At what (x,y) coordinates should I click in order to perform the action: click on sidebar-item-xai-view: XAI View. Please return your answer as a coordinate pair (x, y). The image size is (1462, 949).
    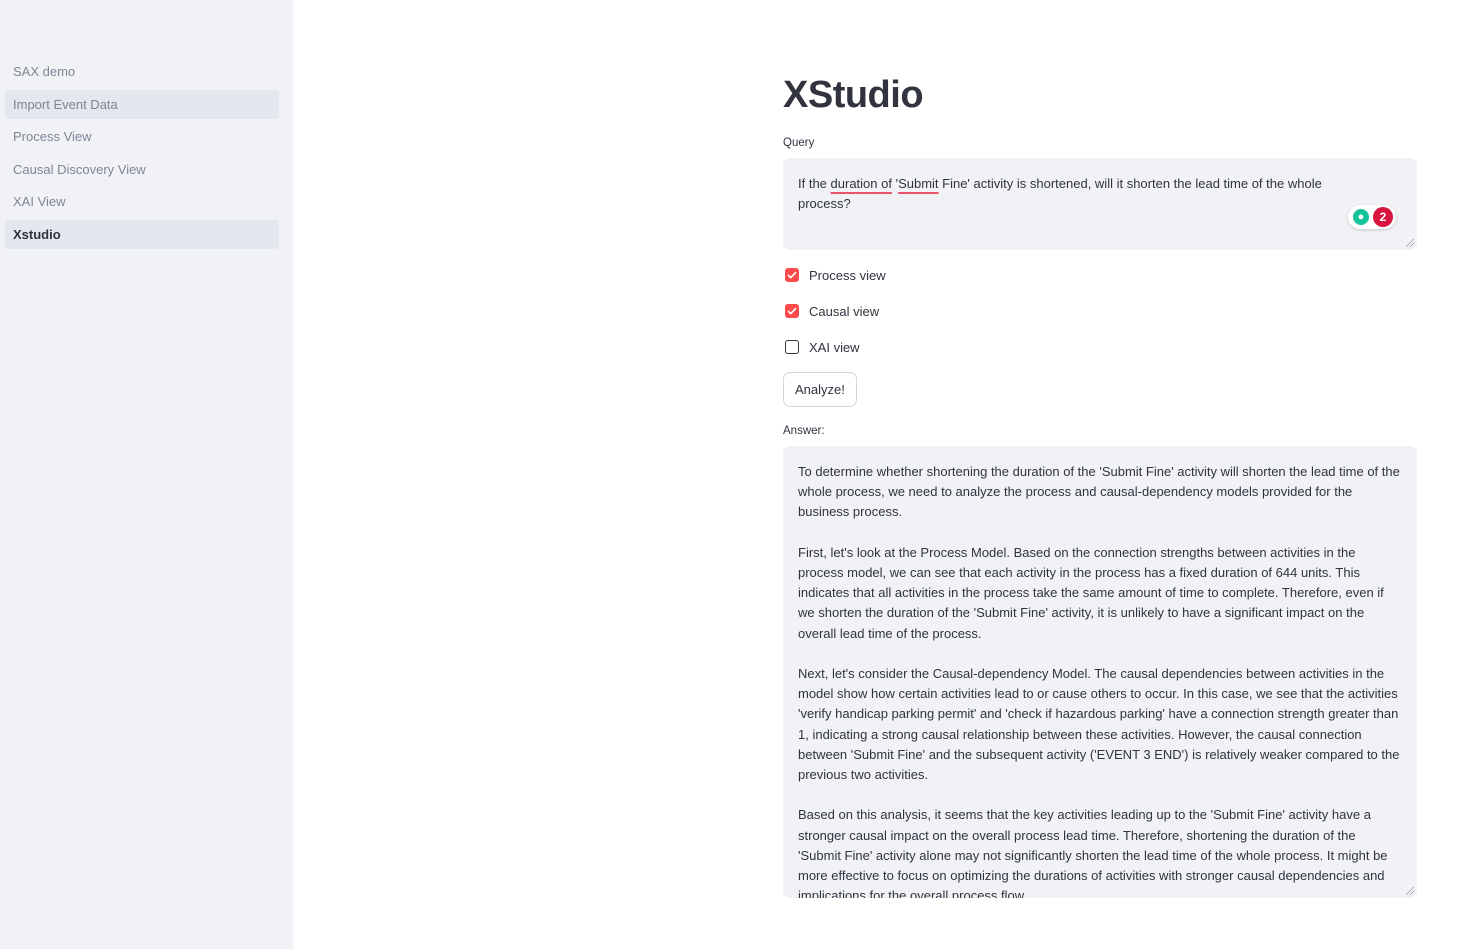
    Looking at the image, I should click on (142, 201).